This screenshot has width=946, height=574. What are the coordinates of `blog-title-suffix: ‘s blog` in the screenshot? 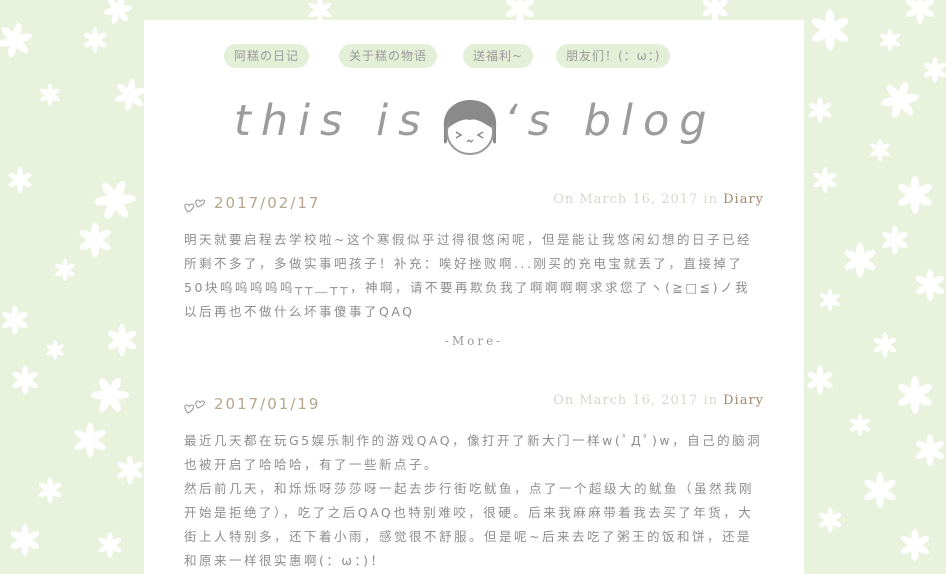 It's located at (610, 121).